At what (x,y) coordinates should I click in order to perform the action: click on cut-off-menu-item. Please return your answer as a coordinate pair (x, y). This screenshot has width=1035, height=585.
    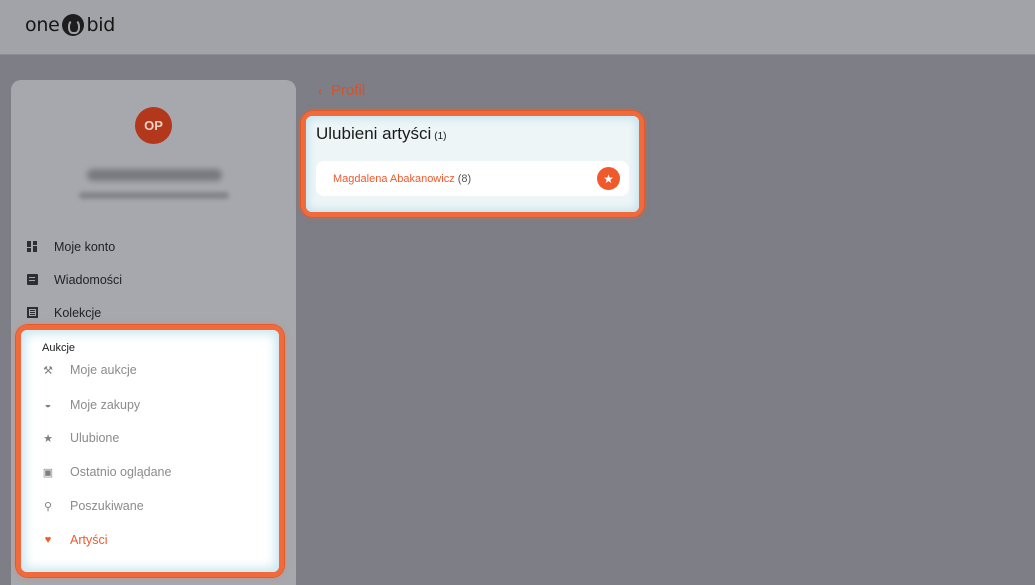
    Looking at the image, I should click on (66, 581).